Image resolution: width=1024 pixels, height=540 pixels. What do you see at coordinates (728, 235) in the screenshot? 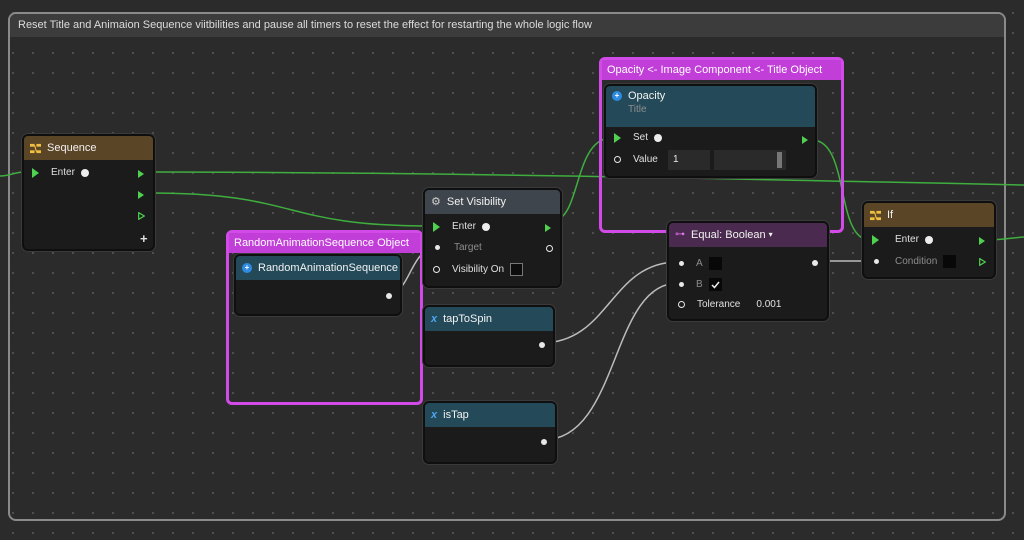
I see `node-equal-boolean-title: Equal: Boolean` at bounding box center [728, 235].